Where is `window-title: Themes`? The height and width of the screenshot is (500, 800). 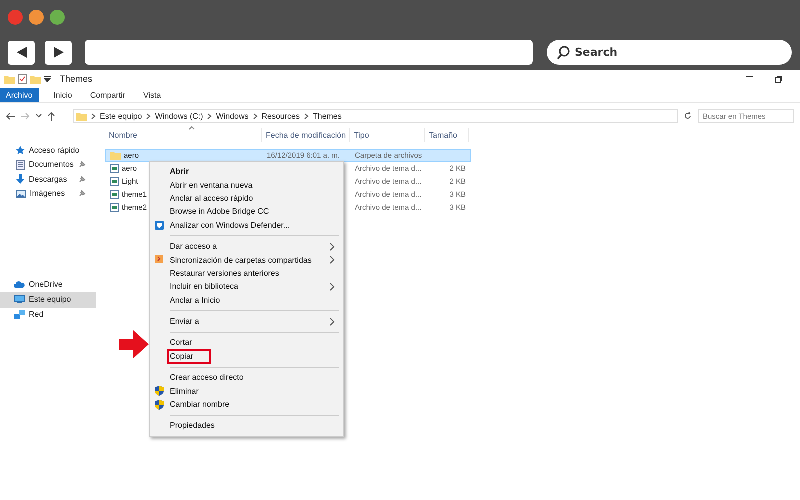
window-title: Themes is located at coordinates (76, 79).